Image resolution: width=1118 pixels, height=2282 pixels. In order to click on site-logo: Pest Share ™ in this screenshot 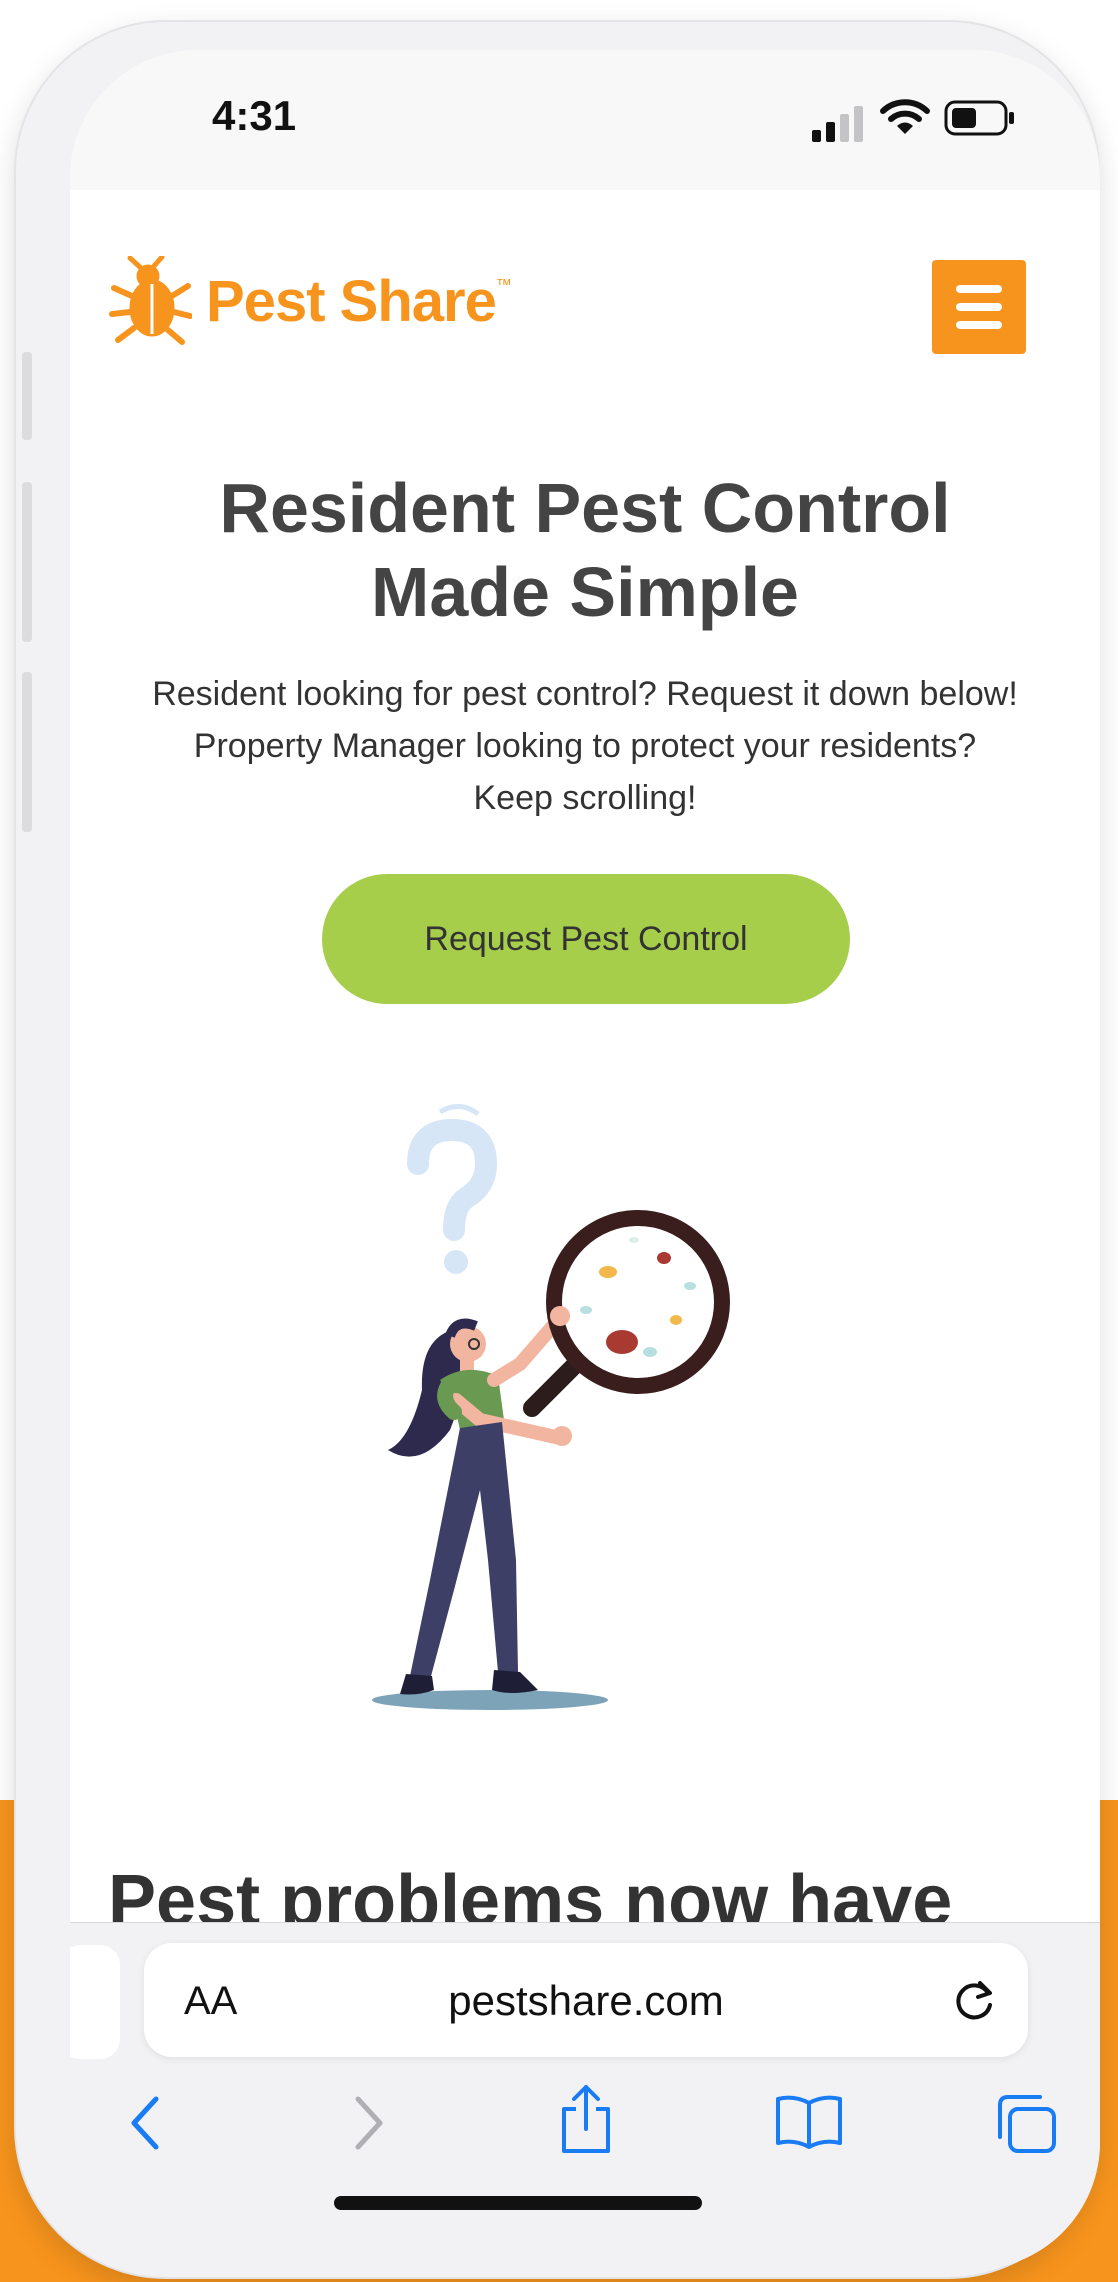, I will do `click(310, 301)`.